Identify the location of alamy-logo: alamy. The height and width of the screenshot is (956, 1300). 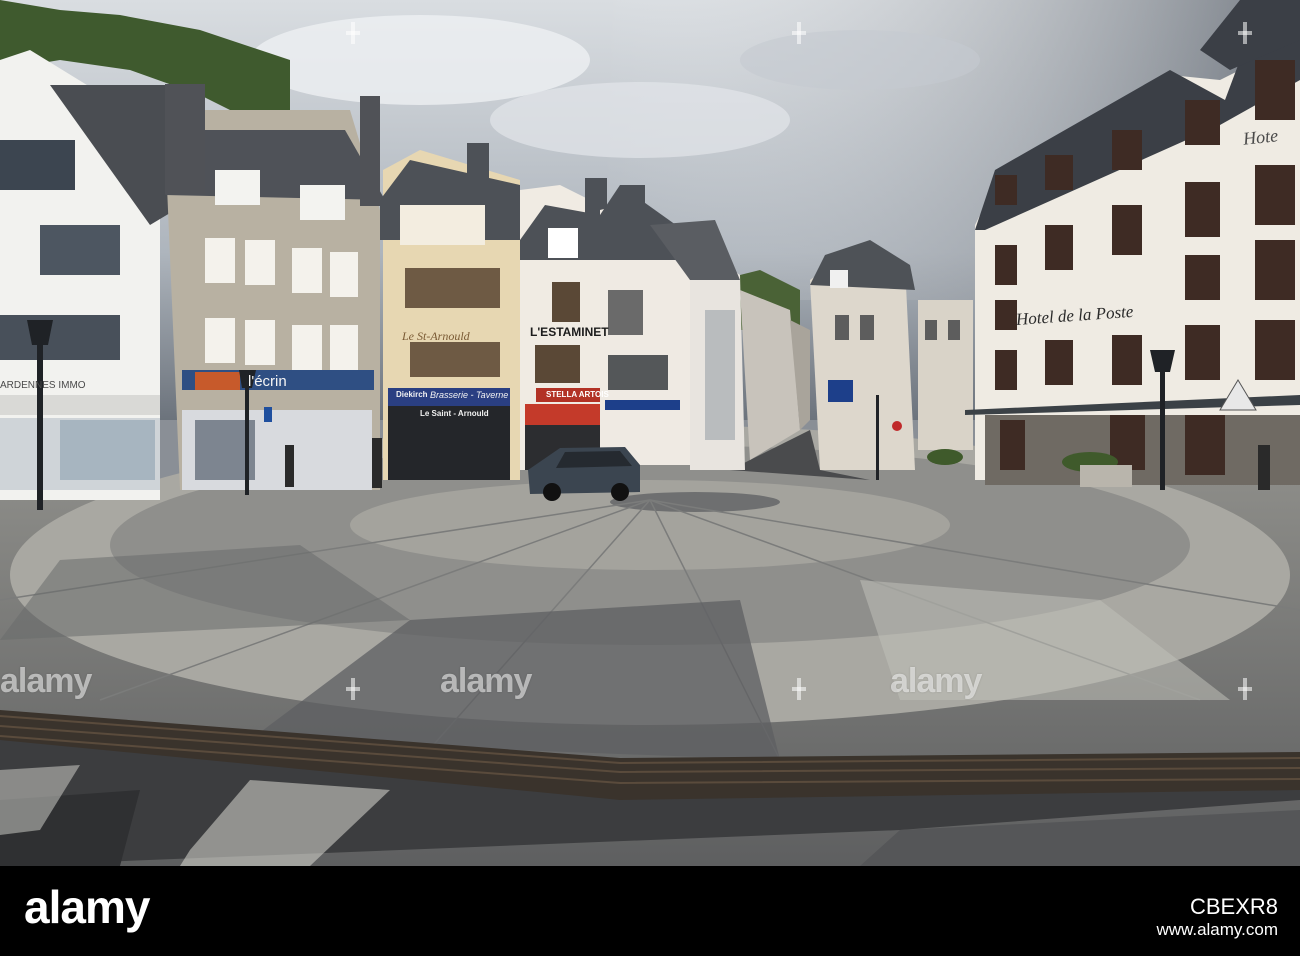
(87, 907).